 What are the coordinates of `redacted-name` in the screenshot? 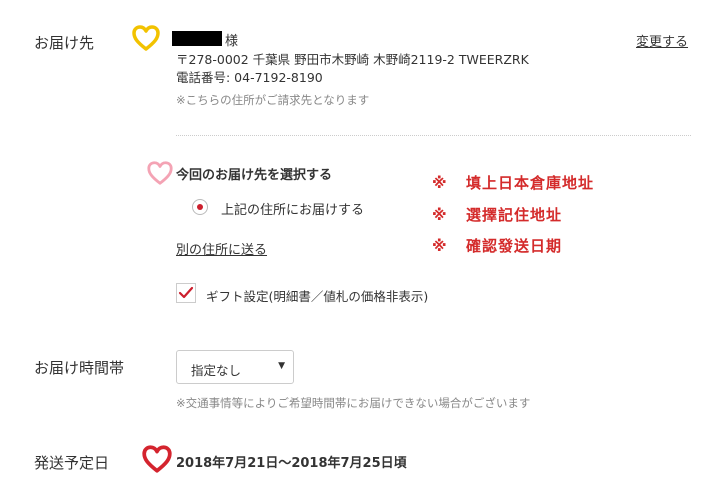 It's located at (197, 38).